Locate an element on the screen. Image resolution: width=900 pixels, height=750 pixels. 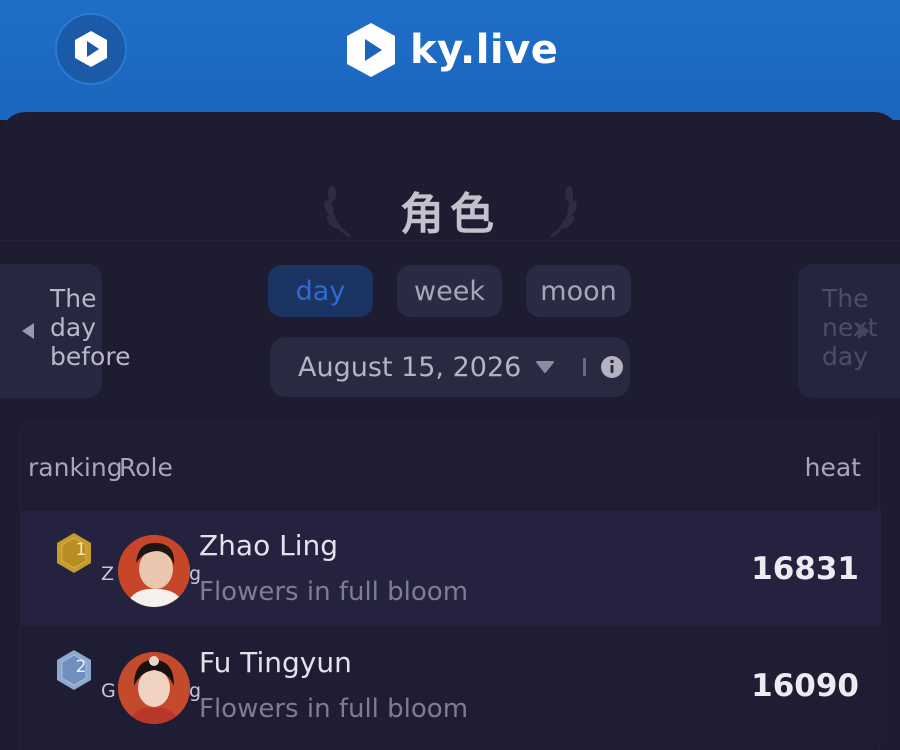
heat-value: 16831 is located at coordinates (805, 569).